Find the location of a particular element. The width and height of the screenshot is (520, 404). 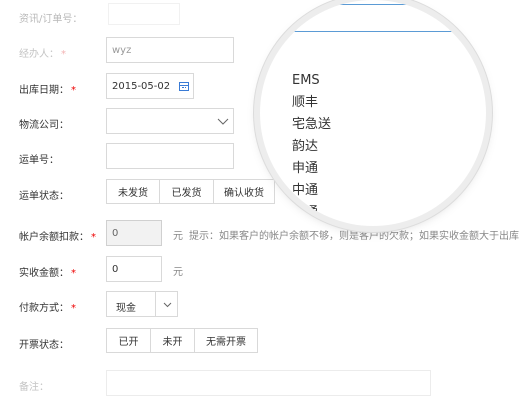

payment-value: 现金 is located at coordinates (126, 308).